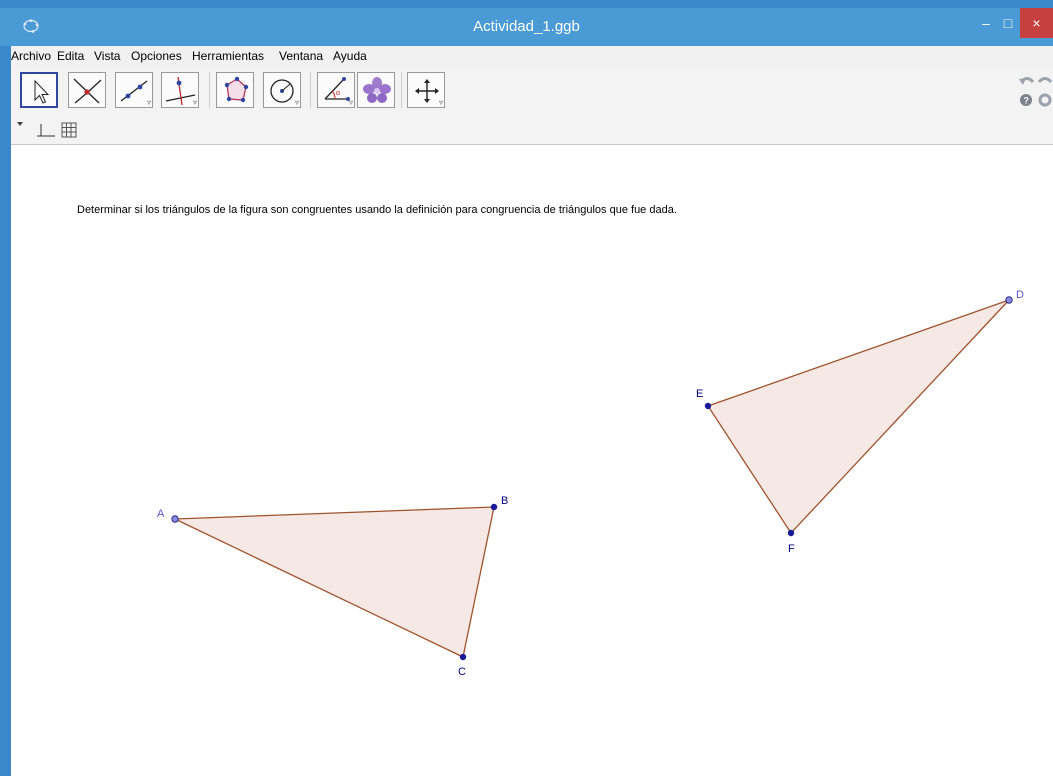  I want to click on label-e: E, so click(699, 394).